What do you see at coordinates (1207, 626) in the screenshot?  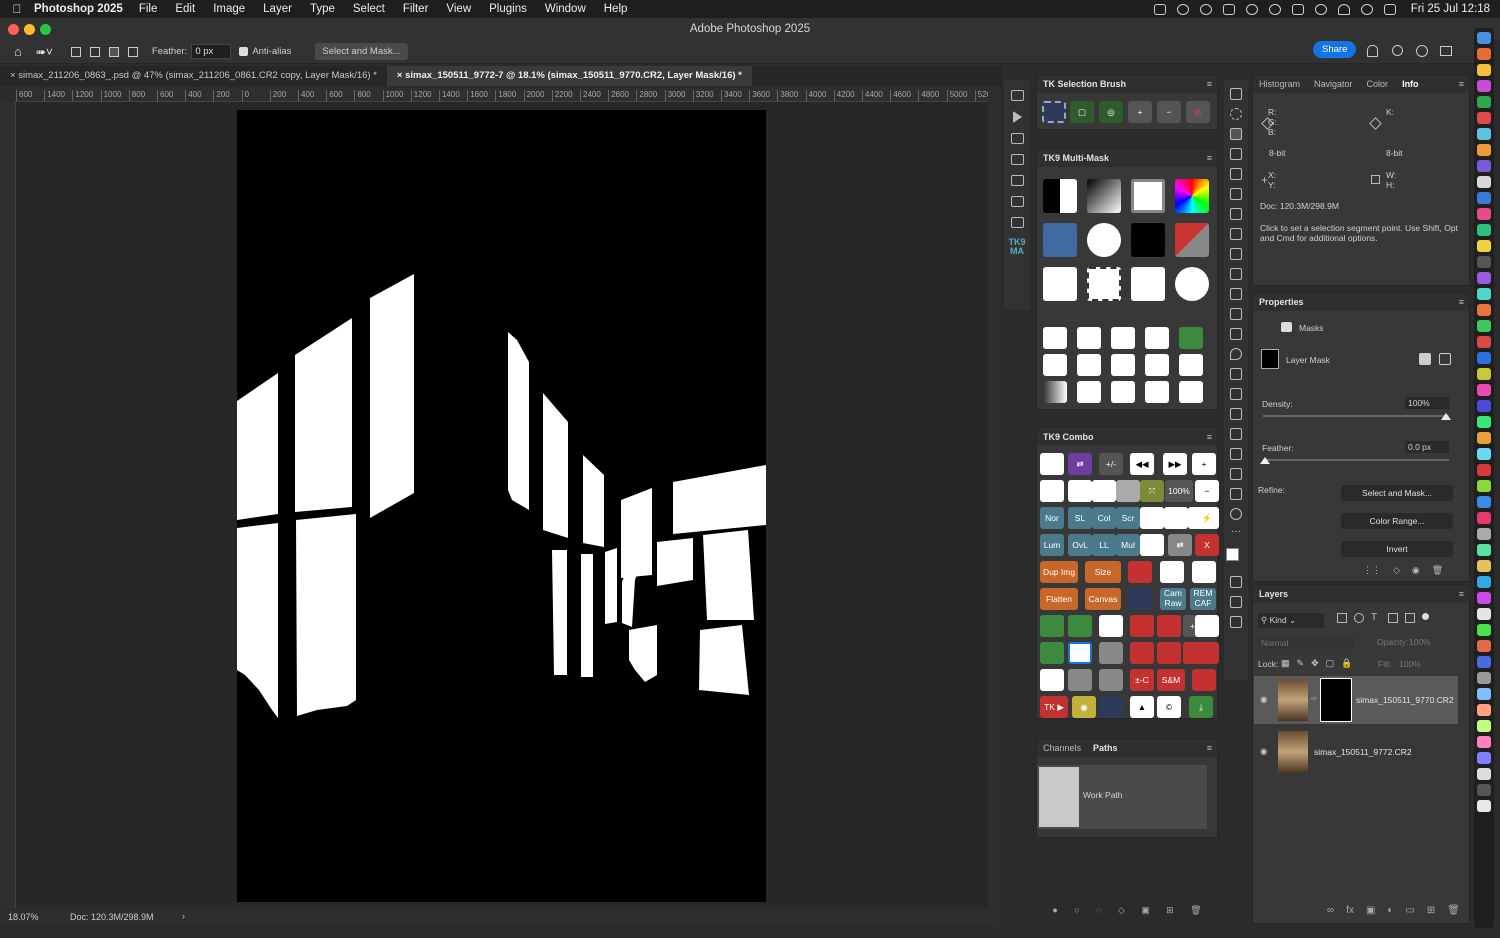 I see `stamp-button` at bounding box center [1207, 626].